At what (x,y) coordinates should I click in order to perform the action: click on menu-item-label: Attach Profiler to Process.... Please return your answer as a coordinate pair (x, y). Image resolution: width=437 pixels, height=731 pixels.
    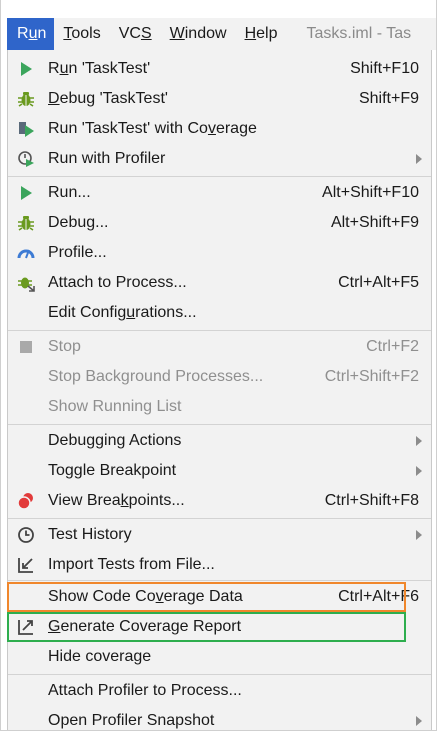
    Looking at the image, I should click on (145, 690).